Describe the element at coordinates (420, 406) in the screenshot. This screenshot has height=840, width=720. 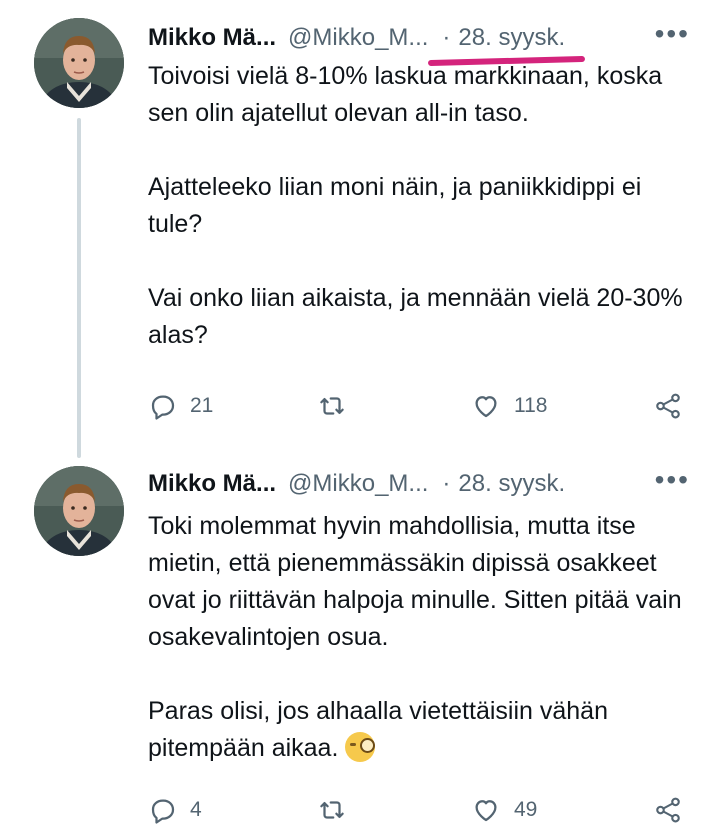
I see `tweet-actions: 21 118` at that location.